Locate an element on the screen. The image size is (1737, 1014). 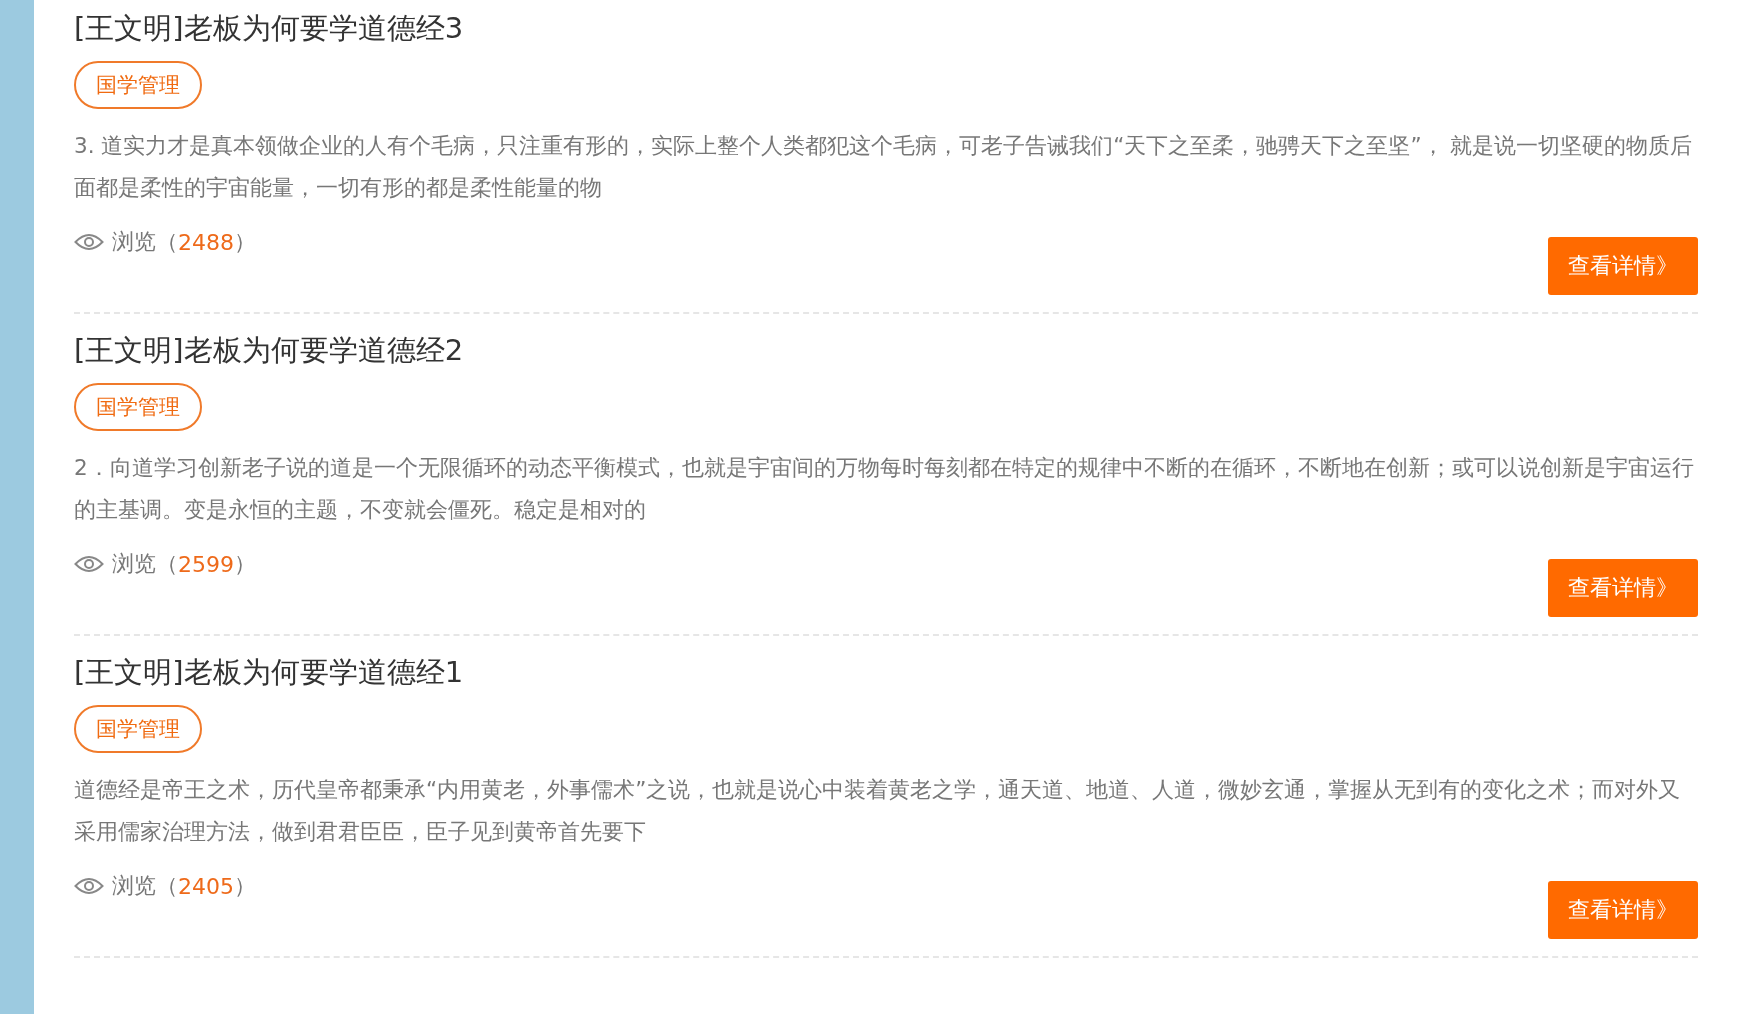
article-summary: 2．向道学习创新老子说的道是一个无限循环的动态平衡模式，也就是宇宙间的万物每时每刻都在特定的规律中不断的在循环，不断地在创新；或可以说创新是宇宙运行的主基调。变是永恒的主题，不变就会僵死。稳定是相对的 is located at coordinates (884, 489).